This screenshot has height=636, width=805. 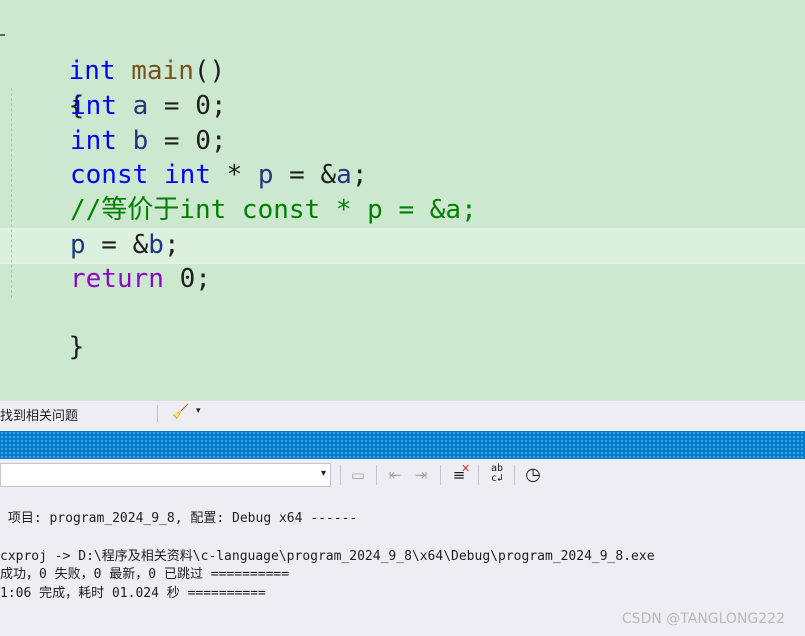 I want to click on punctuation: (), so click(x=209, y=71).